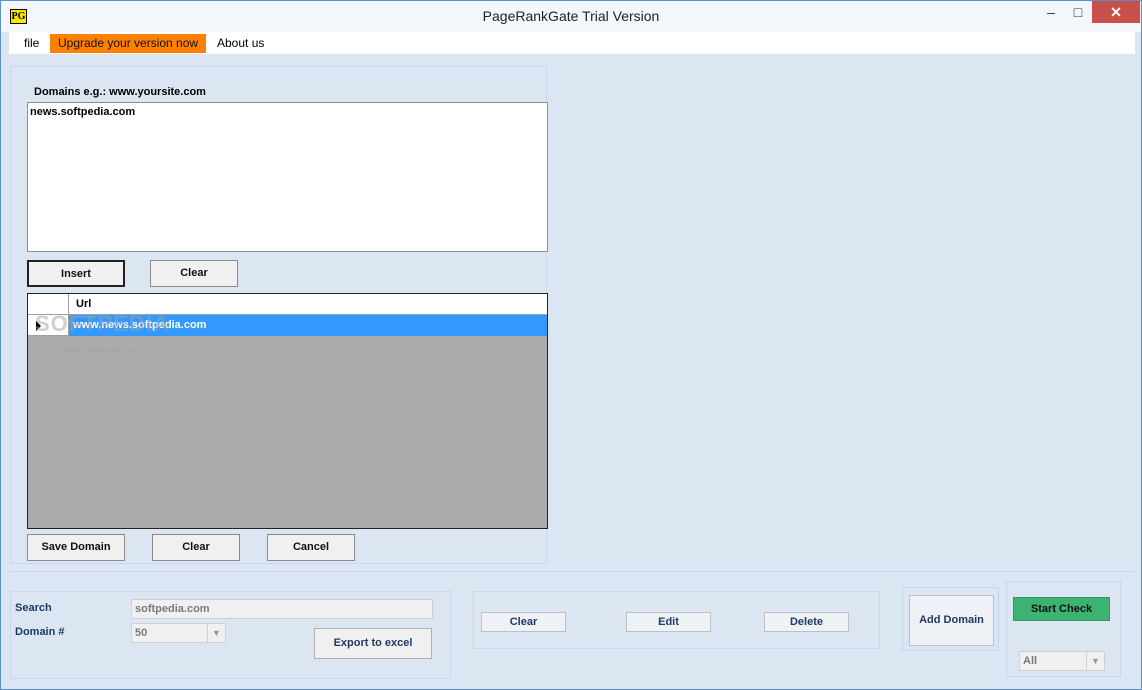  Describe the element at coordinates (282, 609) in the screenshot. I see `search-input: softpedia.com` at that location.